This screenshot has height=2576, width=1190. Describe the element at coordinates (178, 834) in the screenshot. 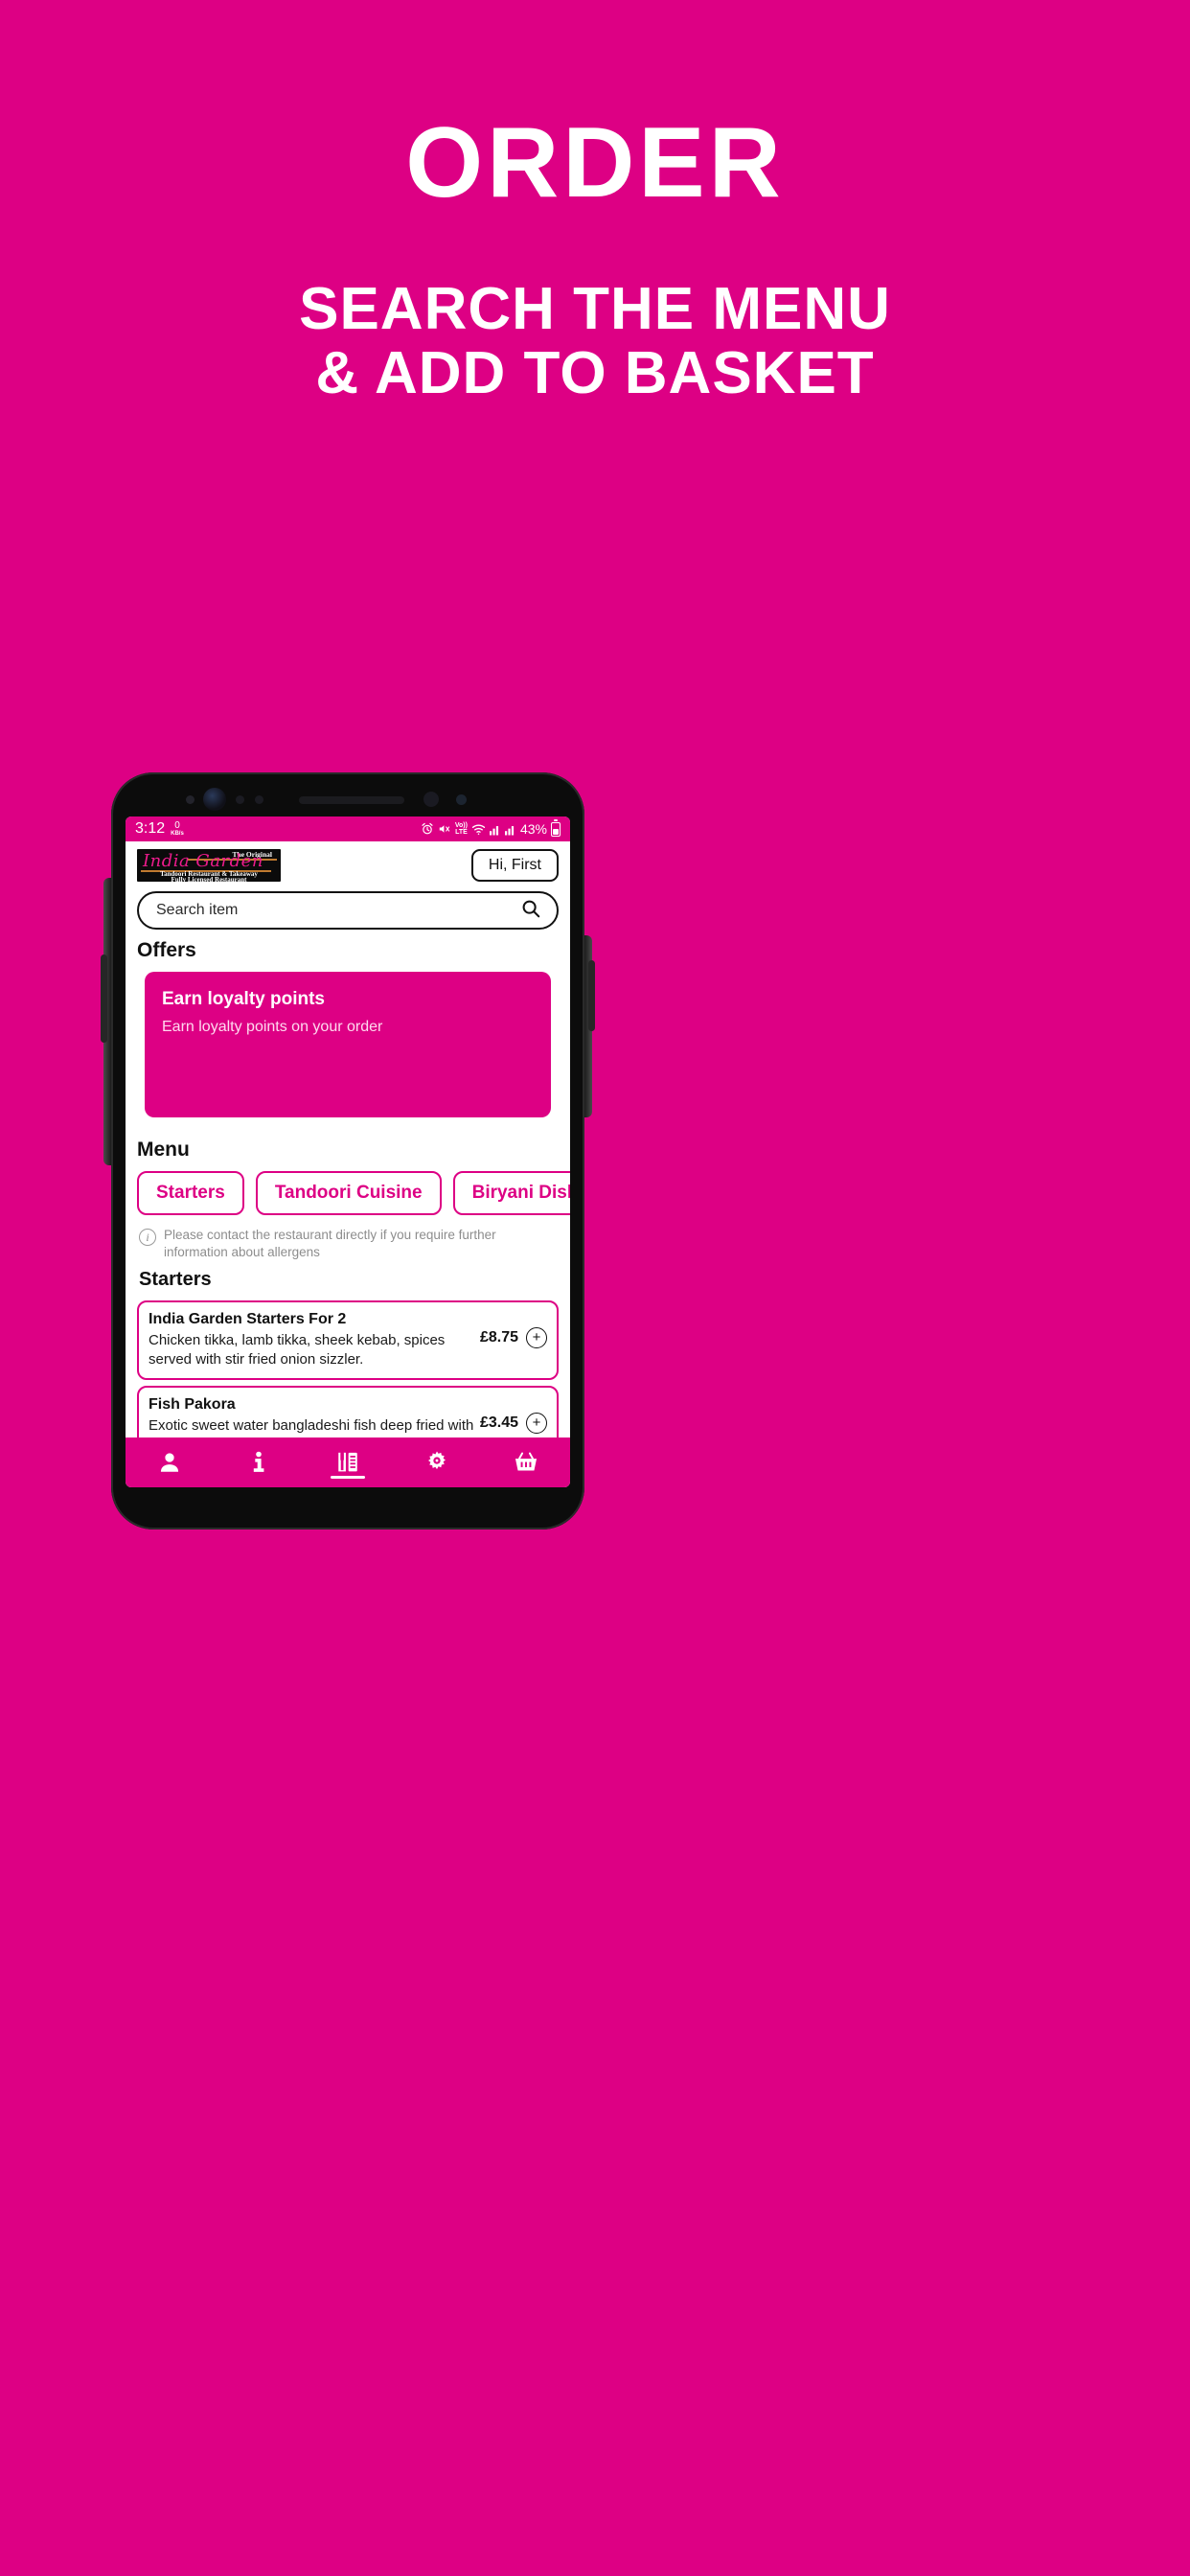

I see `network-speed-unit: KB/s` at that location.